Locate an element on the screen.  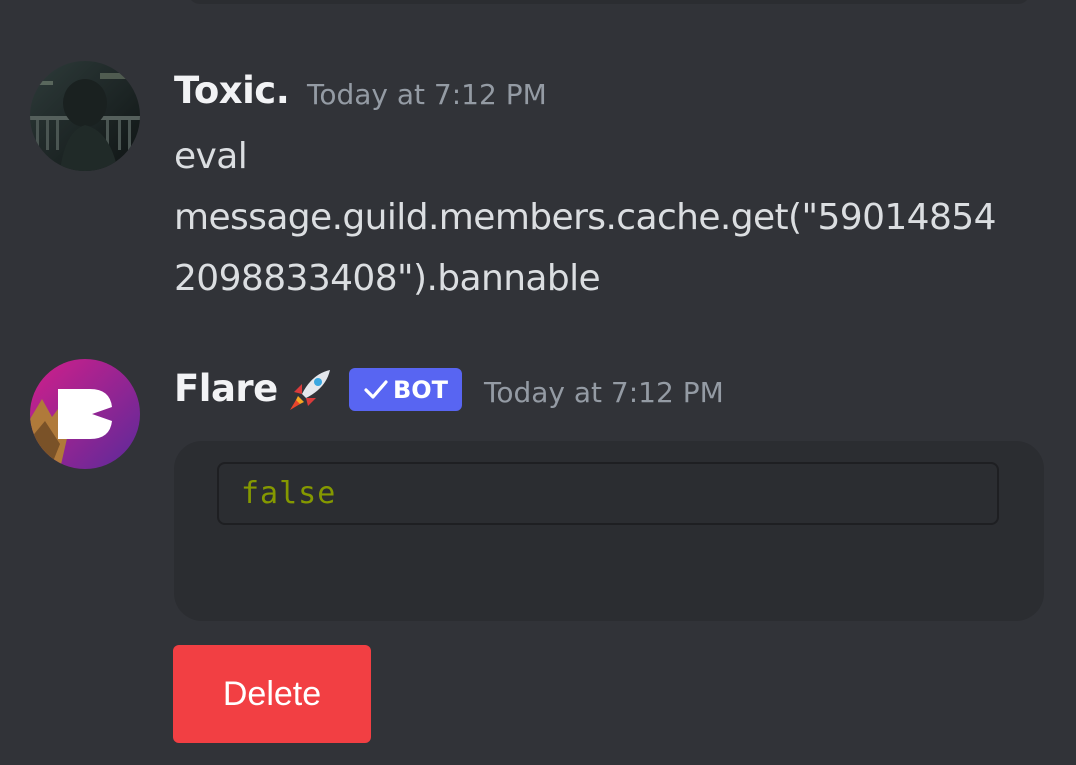
bot-badge-label: BOT is located at coordinates (420, 389).